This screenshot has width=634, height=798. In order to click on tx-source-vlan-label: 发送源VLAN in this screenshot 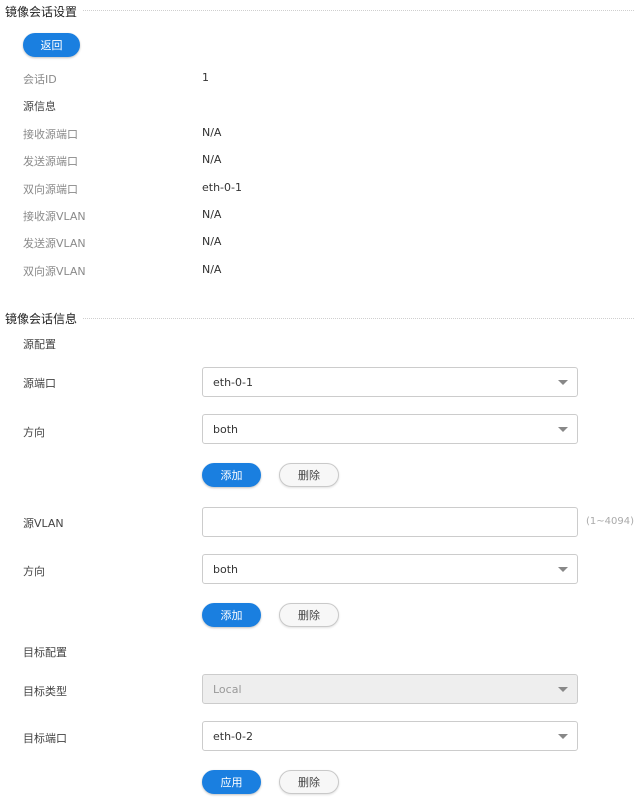, I will do `click(54, 243)`.